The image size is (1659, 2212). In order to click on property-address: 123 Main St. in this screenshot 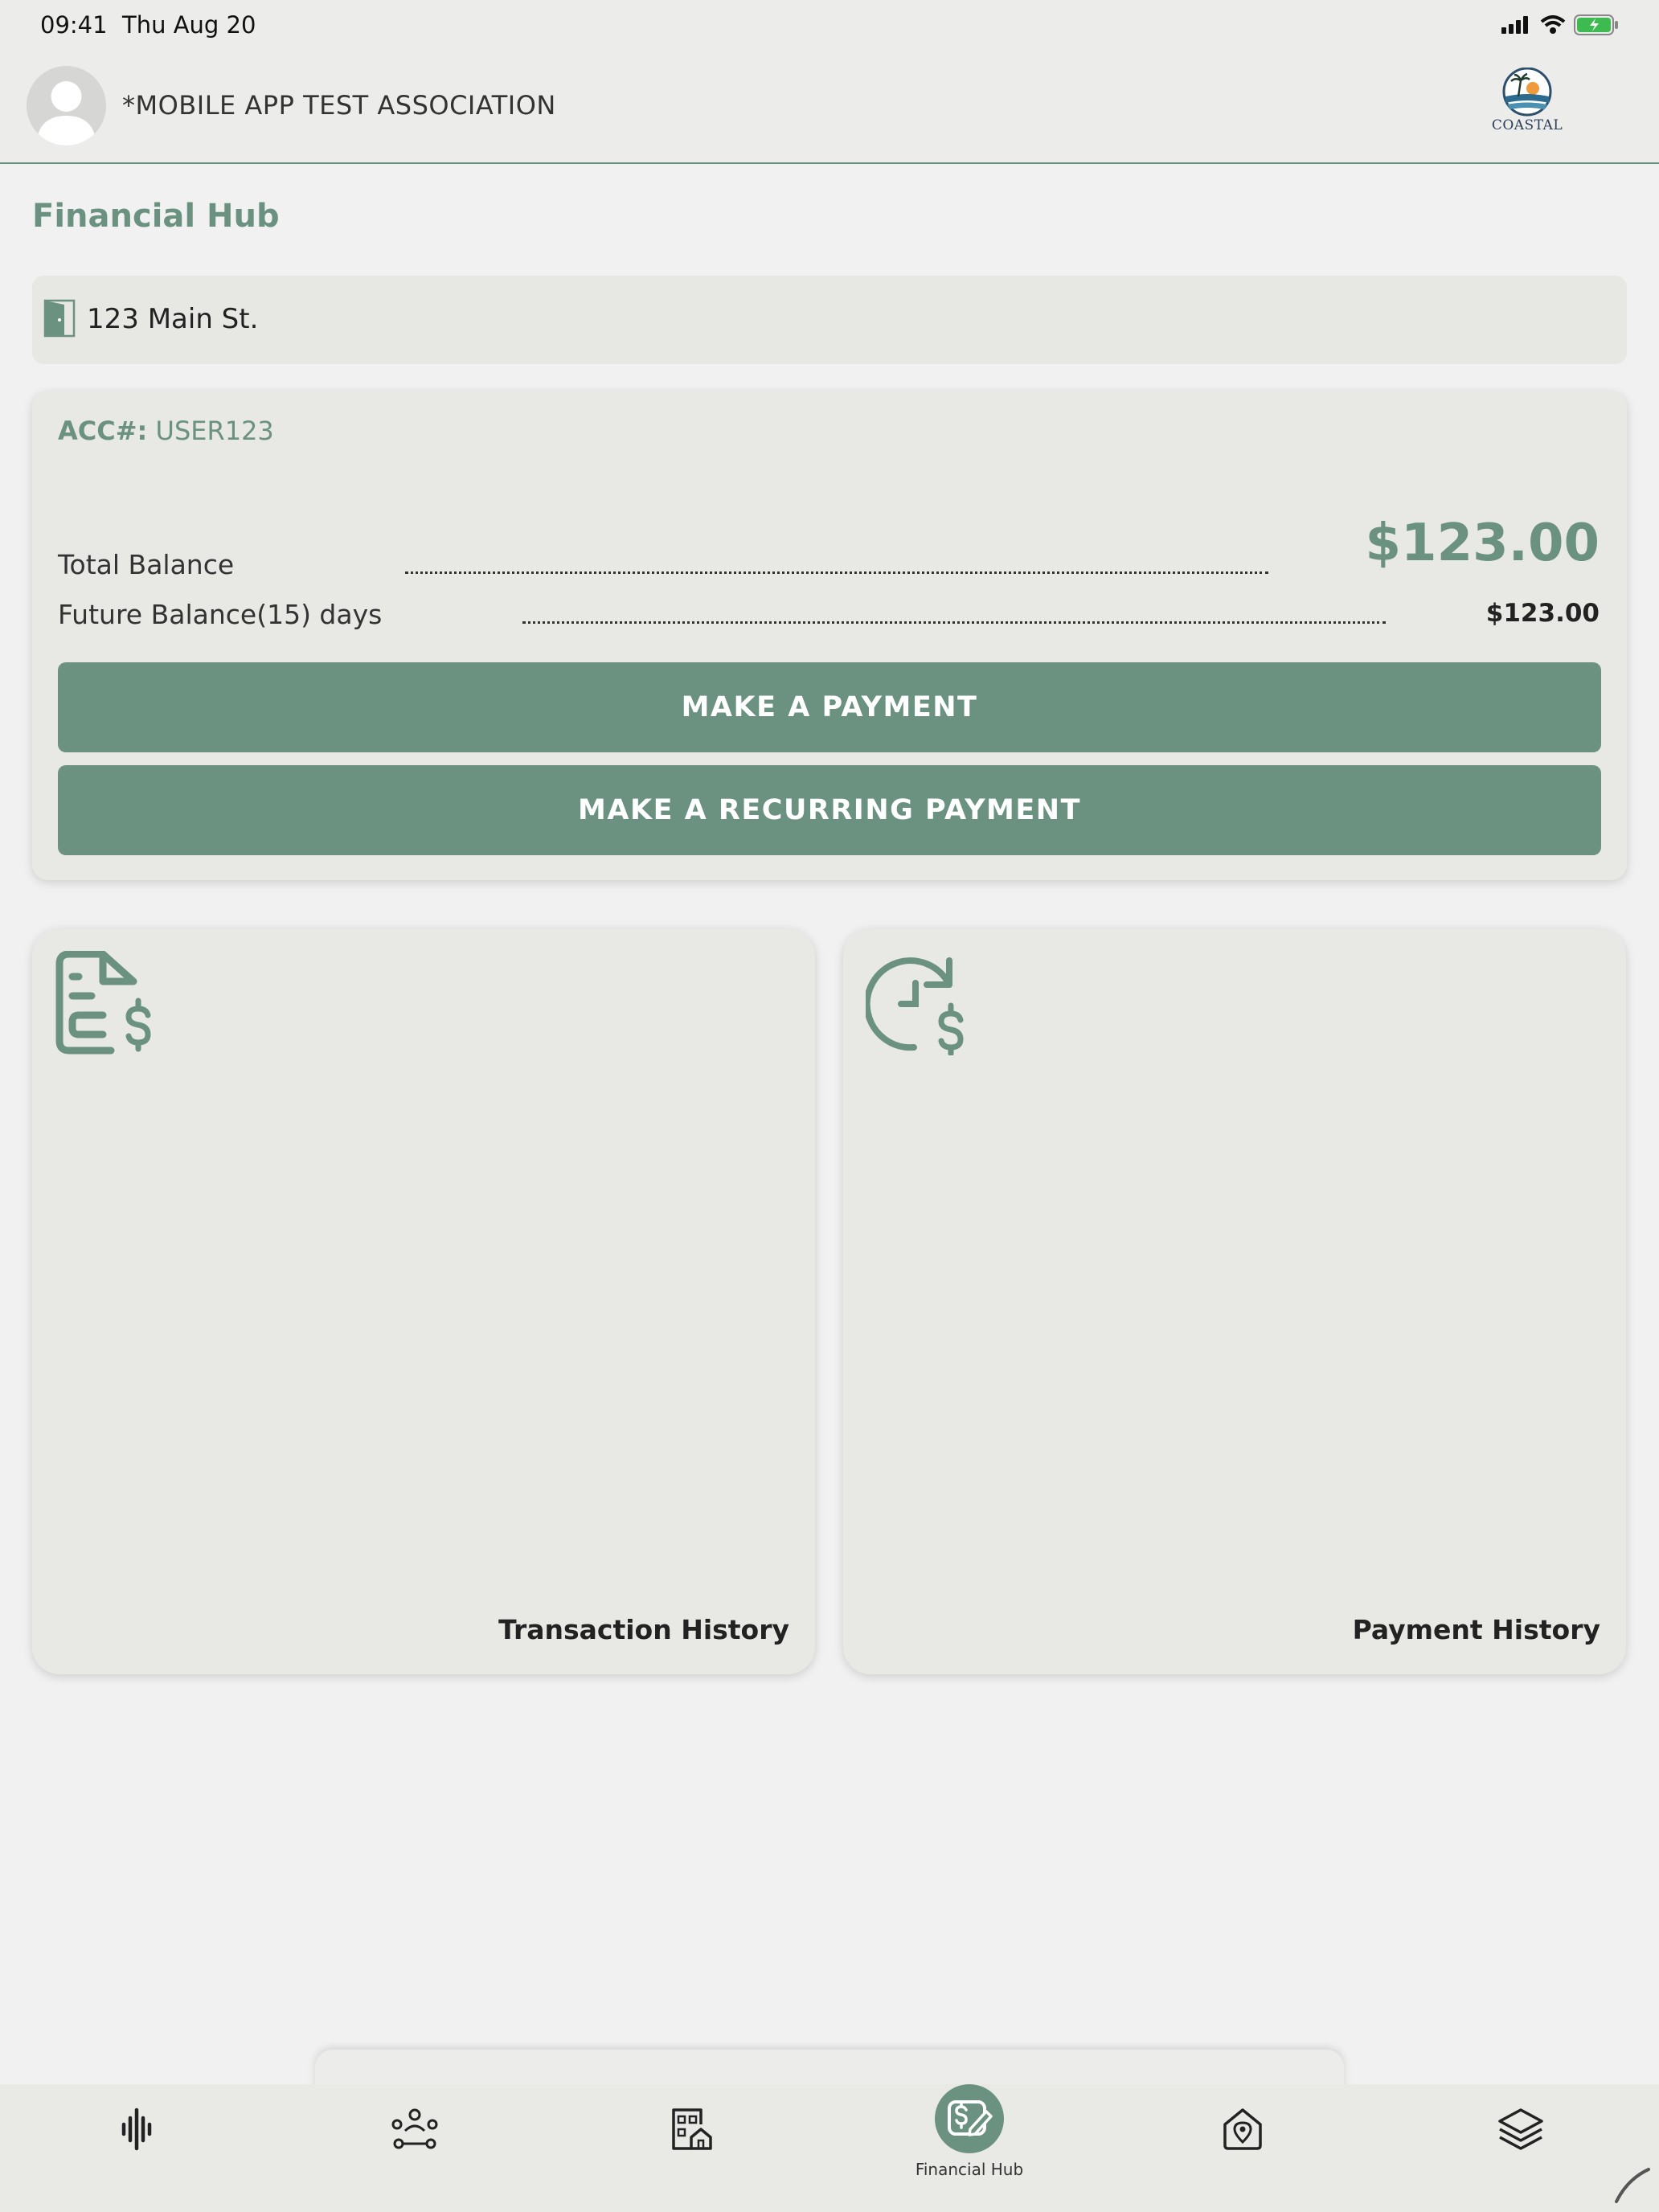, I will do `click(173, 319)`.